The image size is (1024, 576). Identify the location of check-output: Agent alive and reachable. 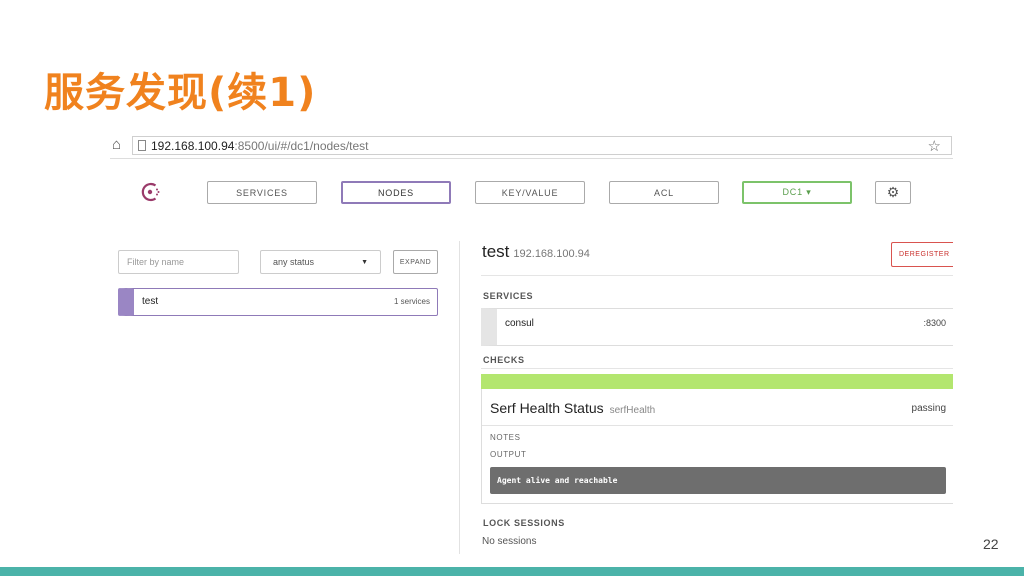
(718, 480).